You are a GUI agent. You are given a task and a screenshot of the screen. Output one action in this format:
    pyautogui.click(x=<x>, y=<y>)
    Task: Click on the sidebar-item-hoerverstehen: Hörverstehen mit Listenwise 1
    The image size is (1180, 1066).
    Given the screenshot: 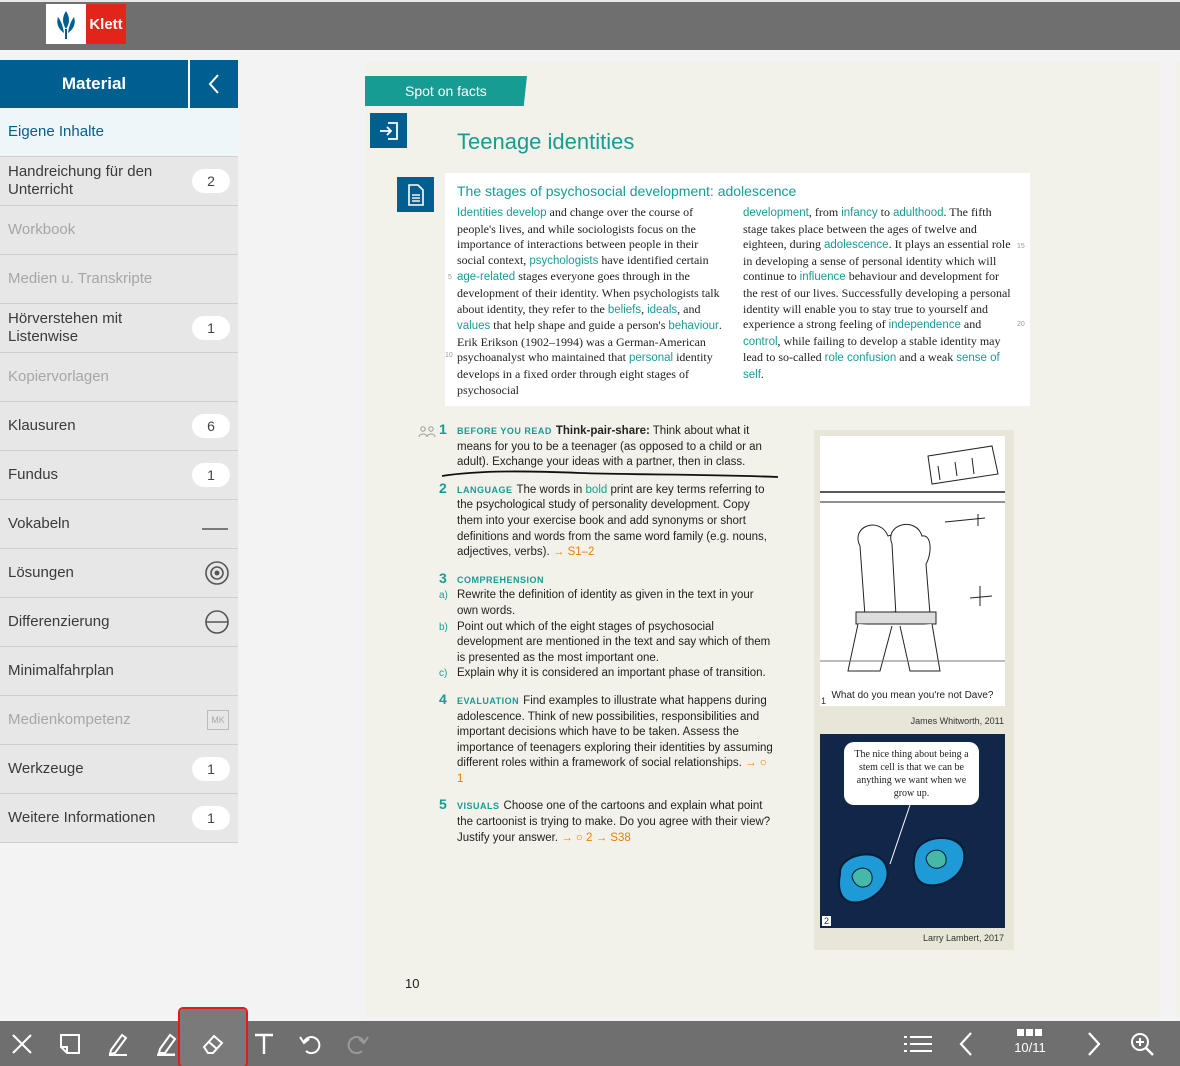 What is the action you would take?
    pyautogui.click(x=119, y=328)
    